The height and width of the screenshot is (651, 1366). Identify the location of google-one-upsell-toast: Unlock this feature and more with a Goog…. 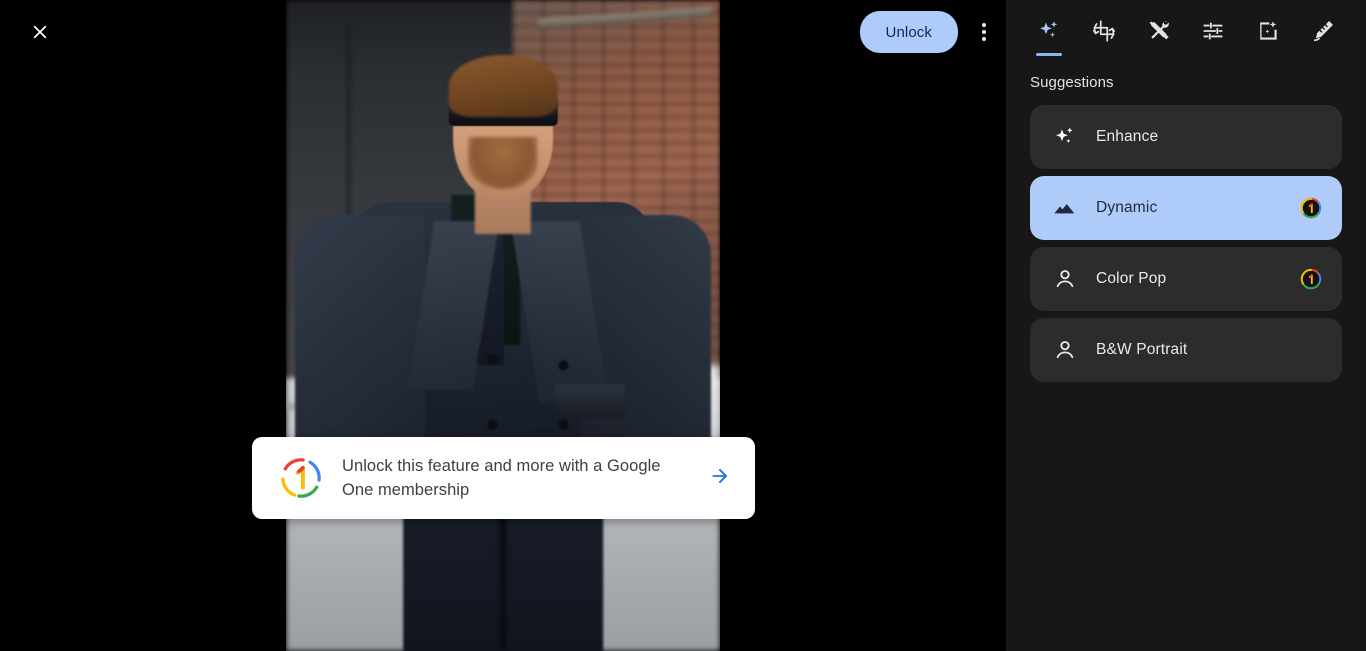
(503, 478).